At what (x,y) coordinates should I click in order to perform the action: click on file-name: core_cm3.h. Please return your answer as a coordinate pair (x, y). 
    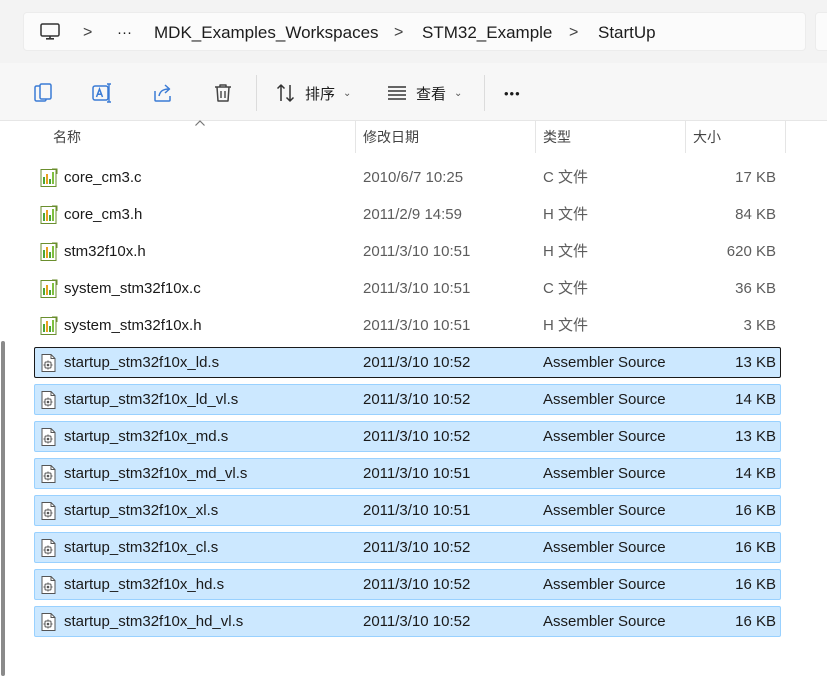
    Looking at the image, I should click on (103, 214).